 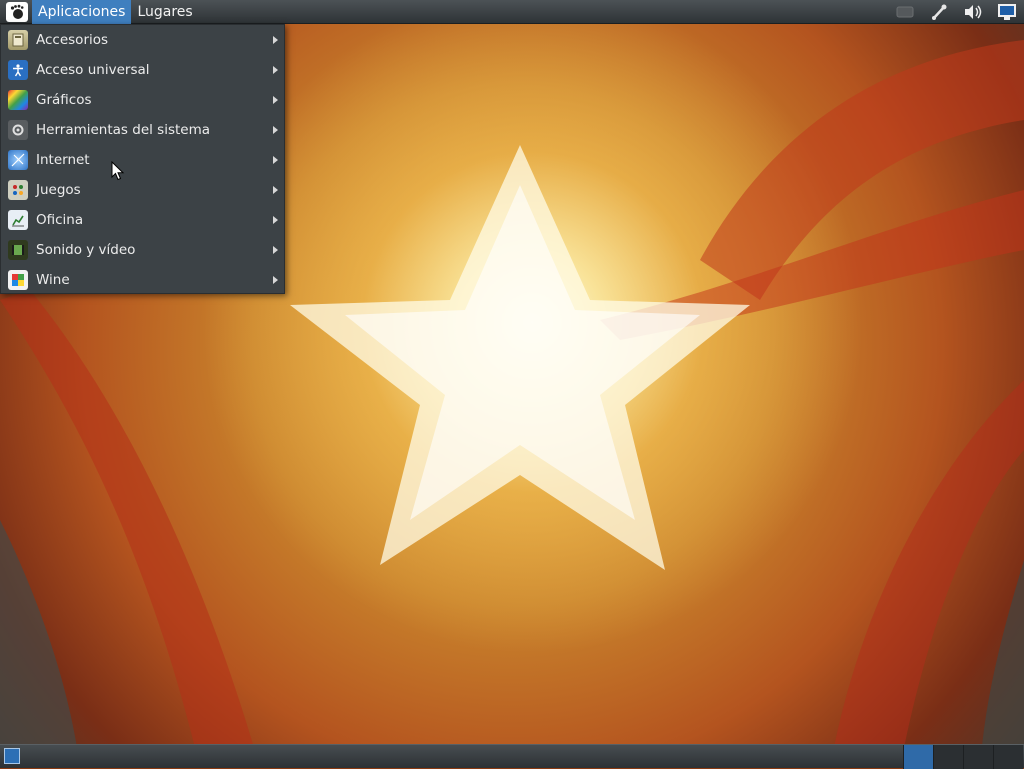 I want to click on places-menu-button: Lugares, so click(x=164, y=12).